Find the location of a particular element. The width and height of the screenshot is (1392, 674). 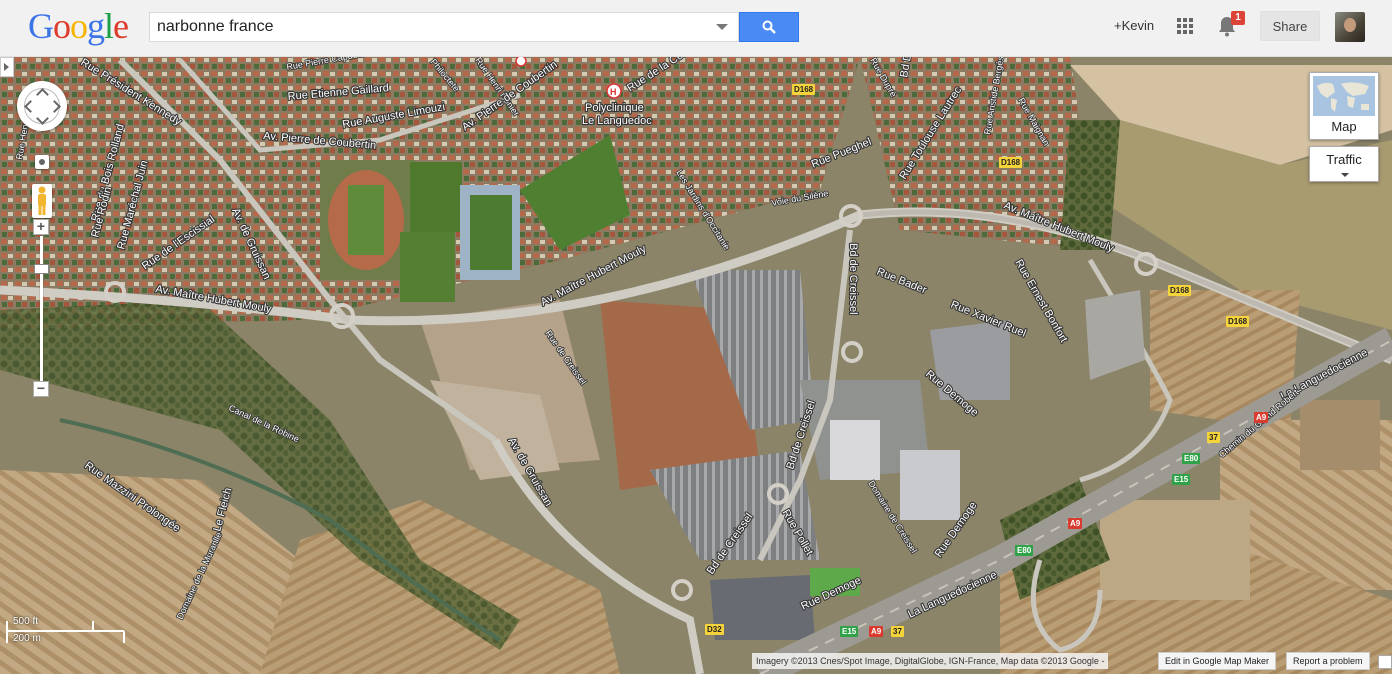

logo-letter: e is located at coordinates (121, 26).